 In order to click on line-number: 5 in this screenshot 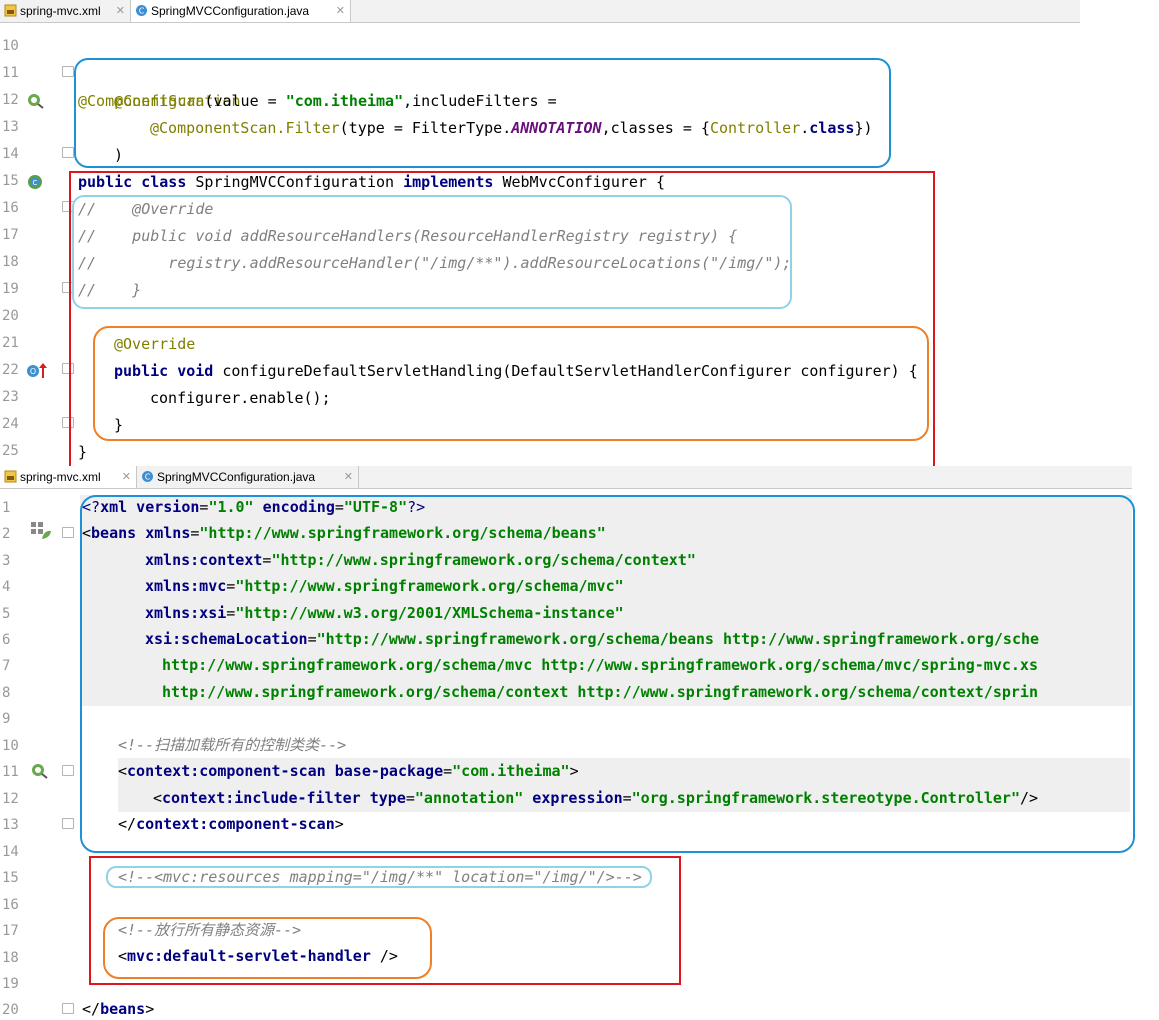, I will do `click(6, 614)`.